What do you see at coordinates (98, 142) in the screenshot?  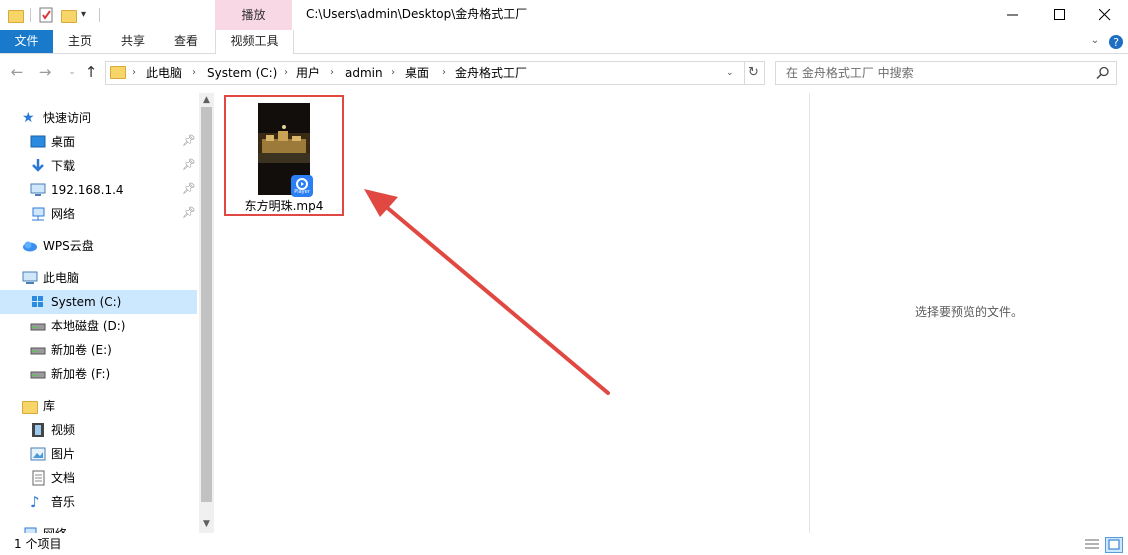 I see `nav-desktop: 桌面 📌︎` at bounding box center [98, 142].